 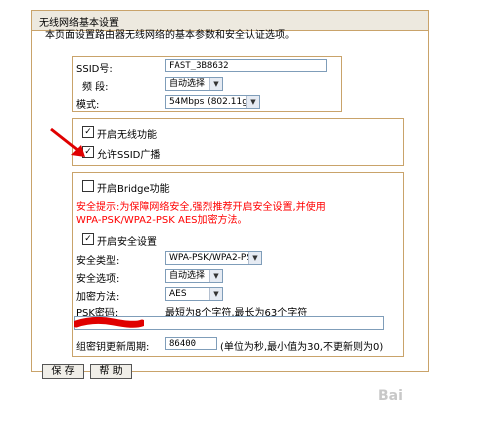 I want to click on encryption-label: 加密方法:, so click(x=98, y=297).